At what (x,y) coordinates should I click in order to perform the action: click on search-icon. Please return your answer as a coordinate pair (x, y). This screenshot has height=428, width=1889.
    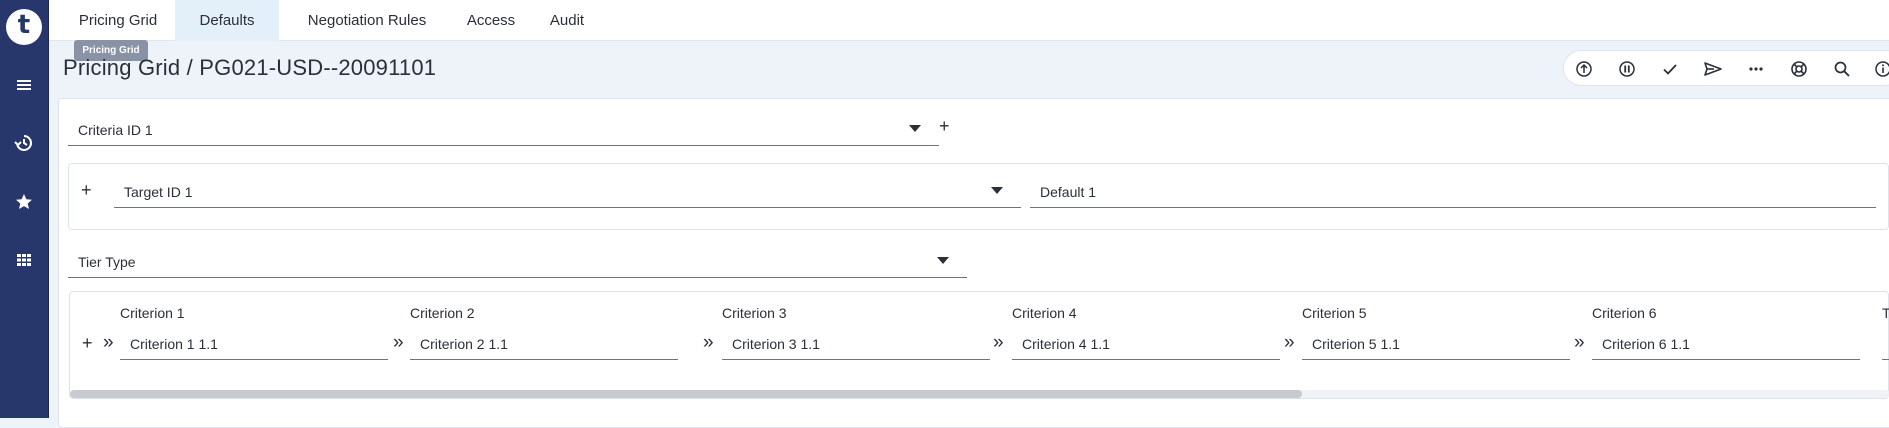
    Looking at the image, I should click on (1842, 69).